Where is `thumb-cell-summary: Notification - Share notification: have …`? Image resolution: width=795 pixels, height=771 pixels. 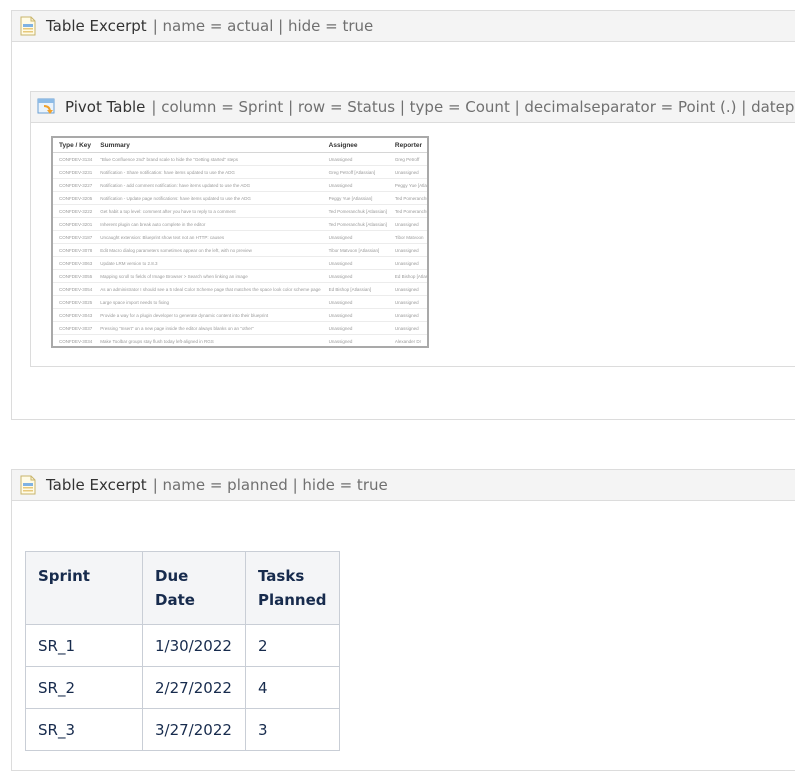 thumb-cell-summary: Notification - Share notification: have … is located at coordinates (208, 172).